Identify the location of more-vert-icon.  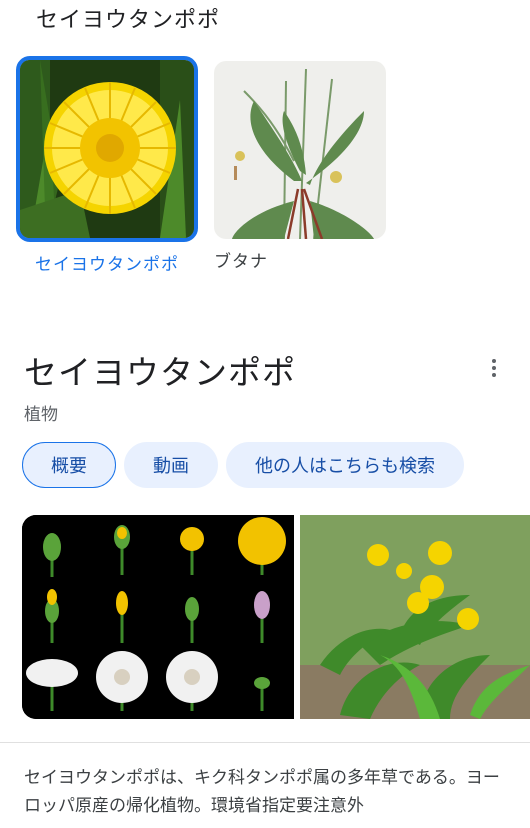
(494, 368).